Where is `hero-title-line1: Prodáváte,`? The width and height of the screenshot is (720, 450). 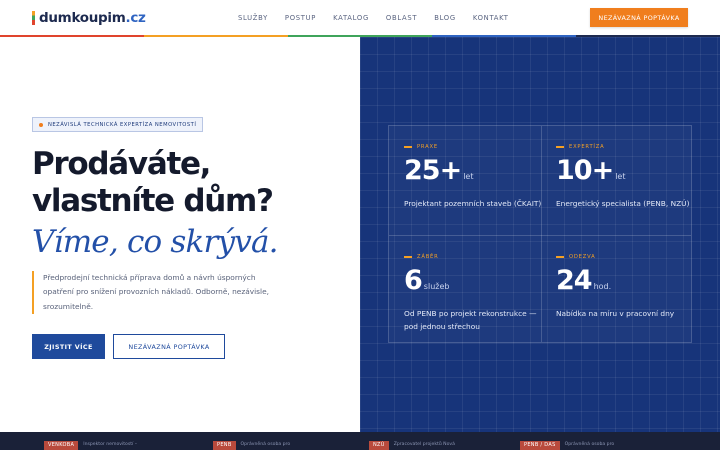 hero-title-line1: Prodáváte, is located at coordinates (121, 164).